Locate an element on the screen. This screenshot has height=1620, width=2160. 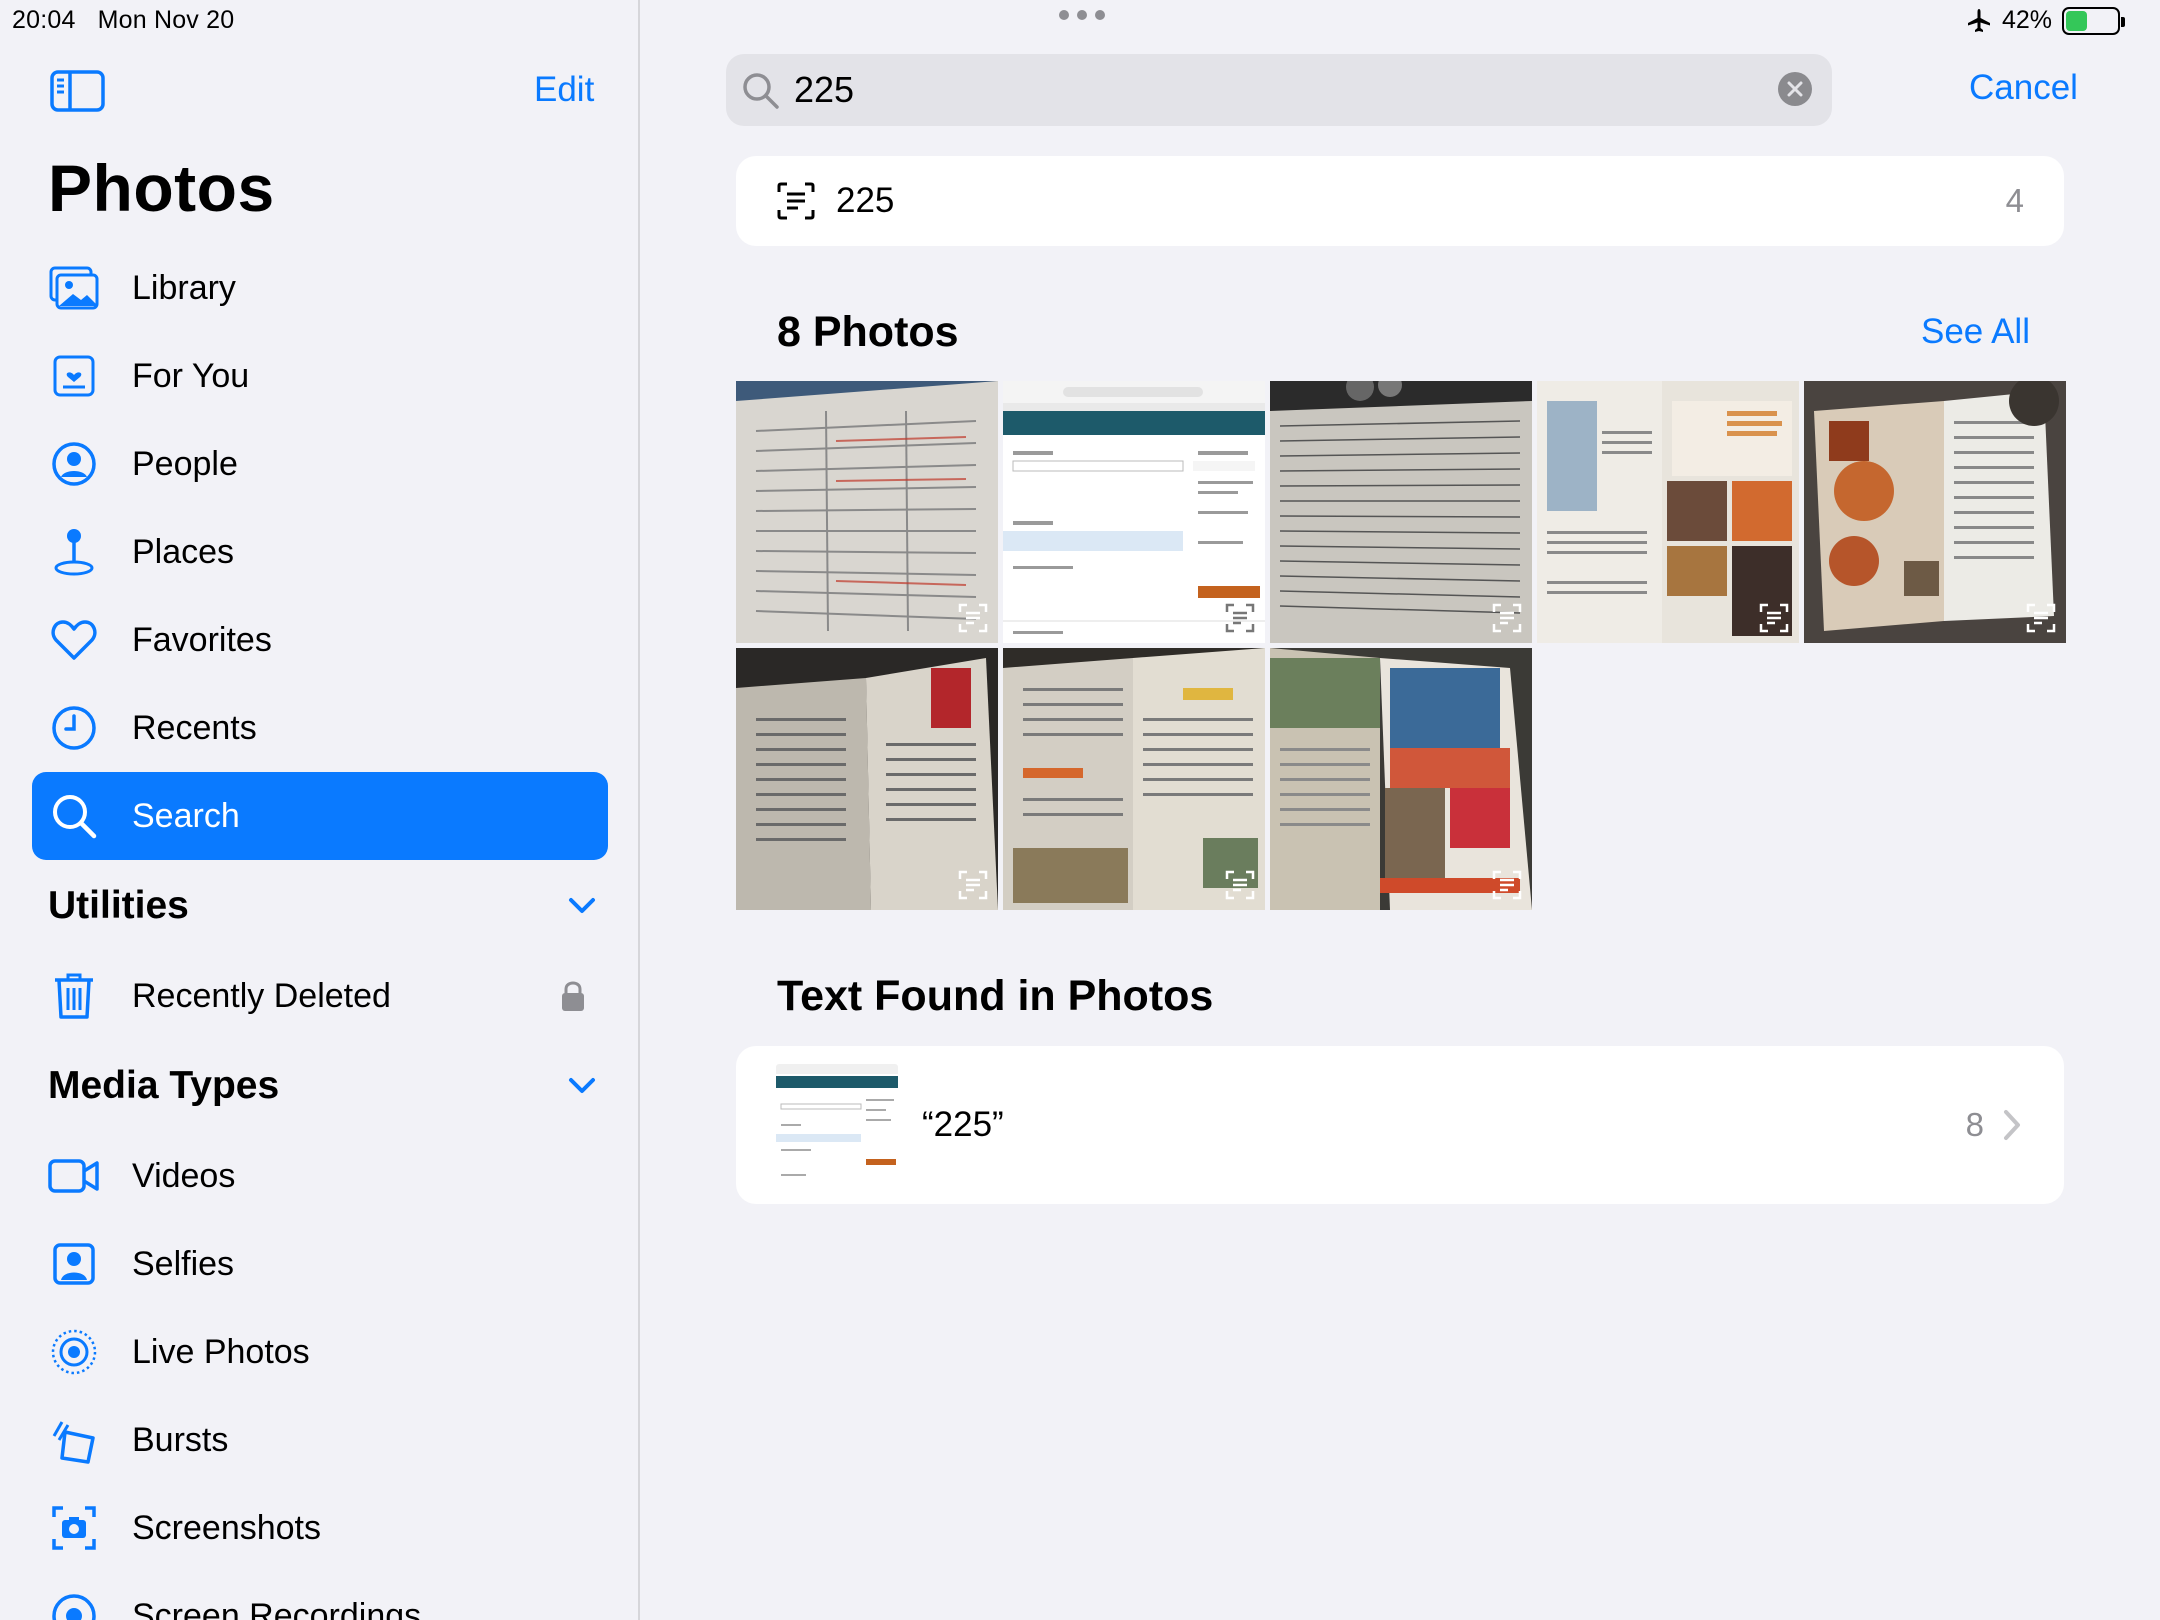
text-found-label: “225” is located at coordinates (963, 1124).